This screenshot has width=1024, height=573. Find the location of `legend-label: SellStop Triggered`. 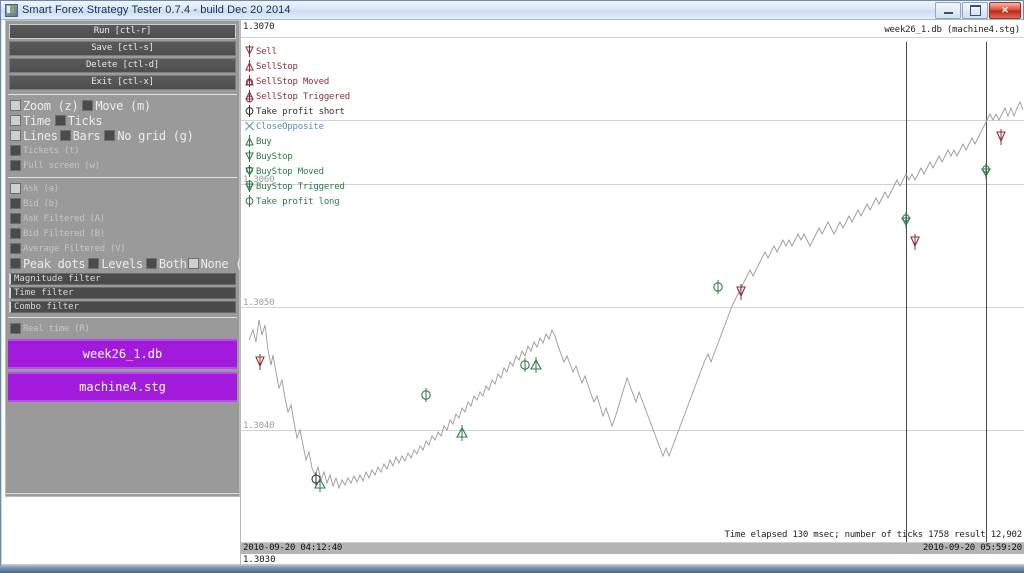

legend-label: SellStop Triggered is located at coordinates (303, 96).